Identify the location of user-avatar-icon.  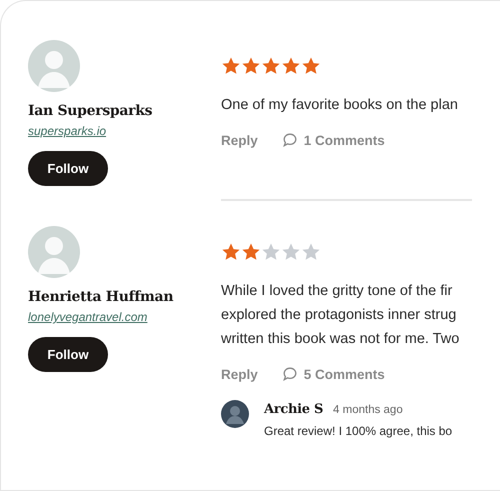
(235, 414).